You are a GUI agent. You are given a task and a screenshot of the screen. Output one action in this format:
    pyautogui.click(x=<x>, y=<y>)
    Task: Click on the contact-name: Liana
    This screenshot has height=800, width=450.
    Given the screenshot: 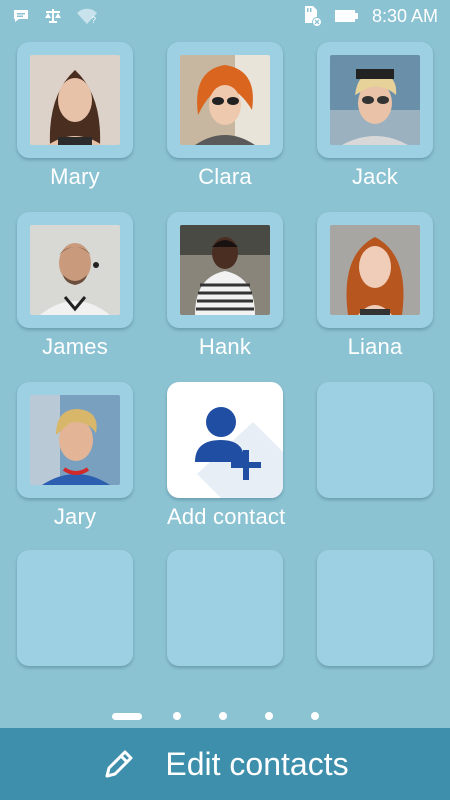 What is the action you would take?
    pyautogui.click(x=375, y=346)
    